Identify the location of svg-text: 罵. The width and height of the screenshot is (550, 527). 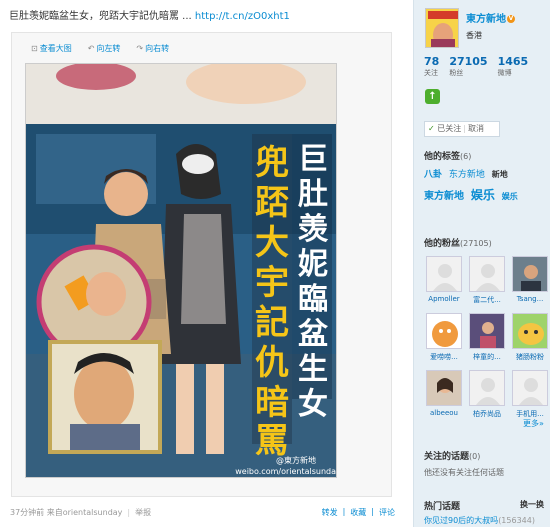
(272, 441).